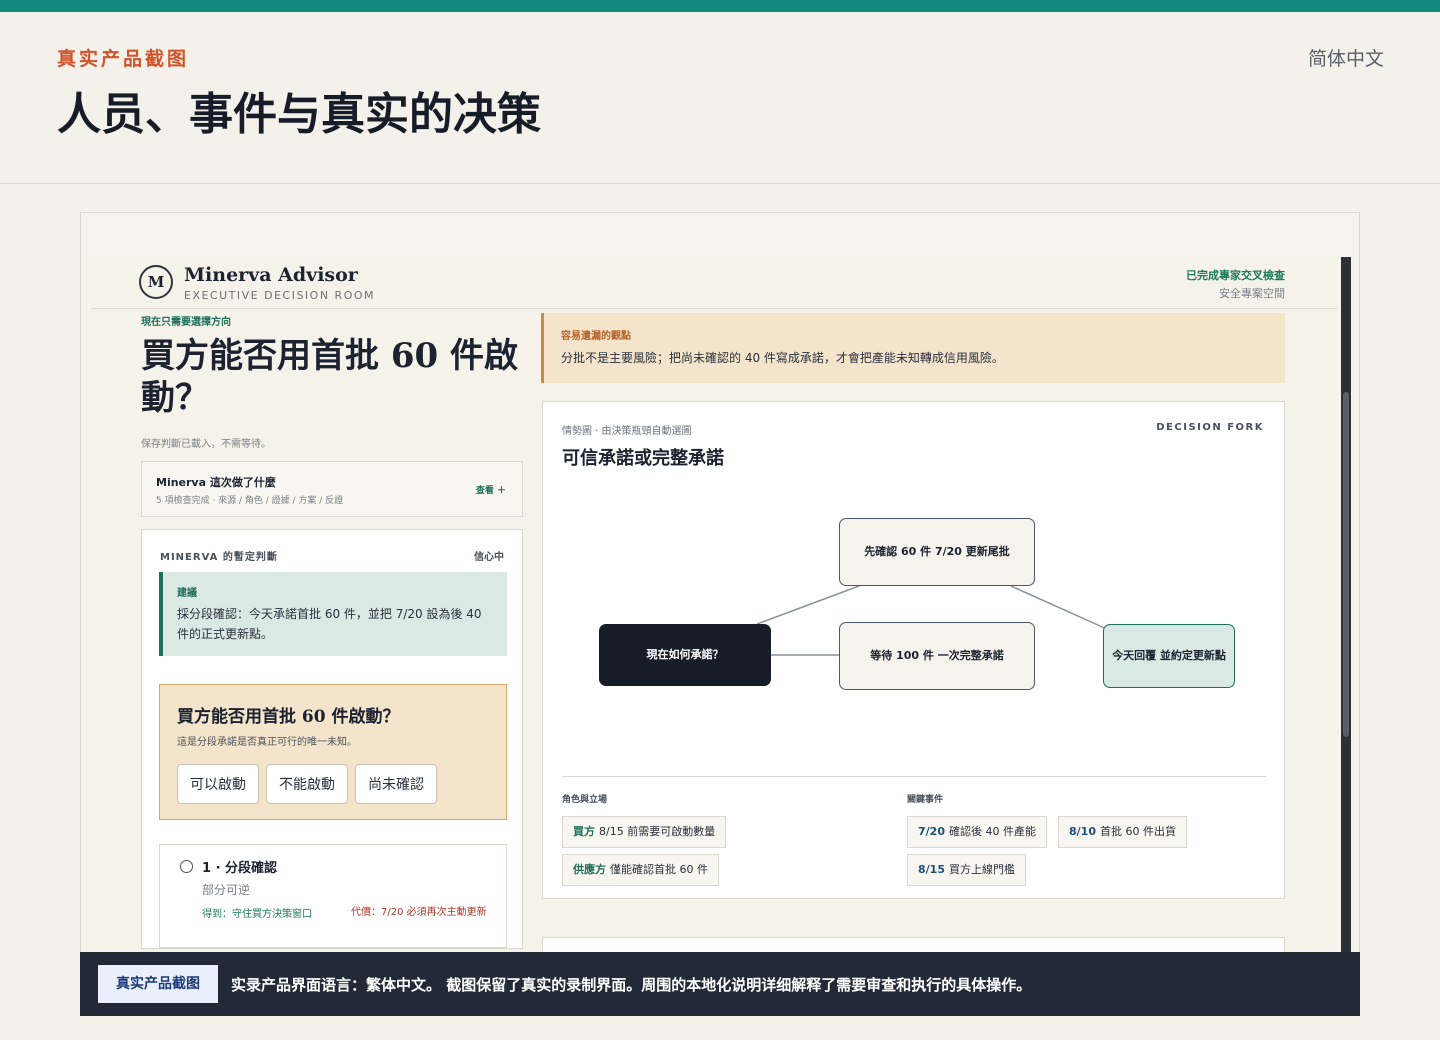  What do you see at coordinates (299, 114) in the screenshot?
I see `page-title: 人员、事件与真实的决策` at bounding box center [299, 114].